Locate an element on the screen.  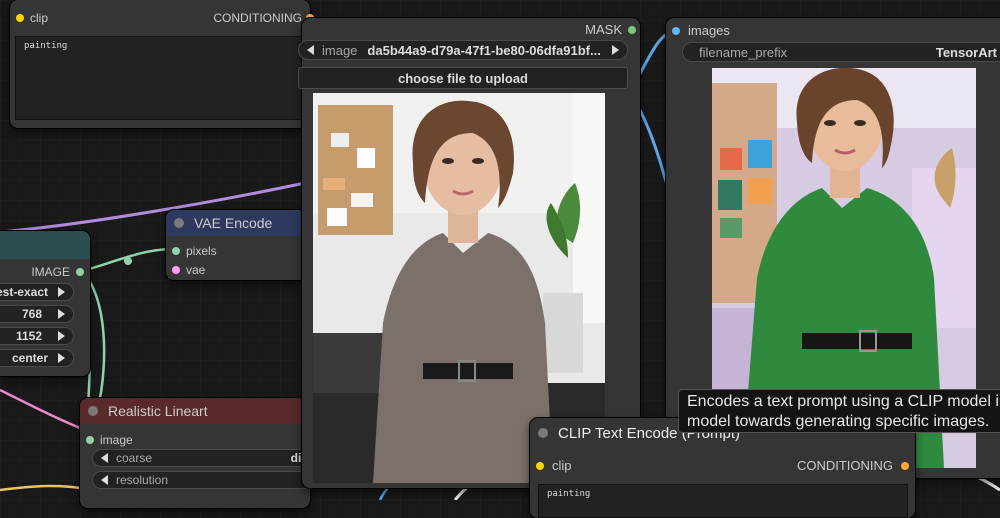
wire-gold is located at coordinates (40, 488).